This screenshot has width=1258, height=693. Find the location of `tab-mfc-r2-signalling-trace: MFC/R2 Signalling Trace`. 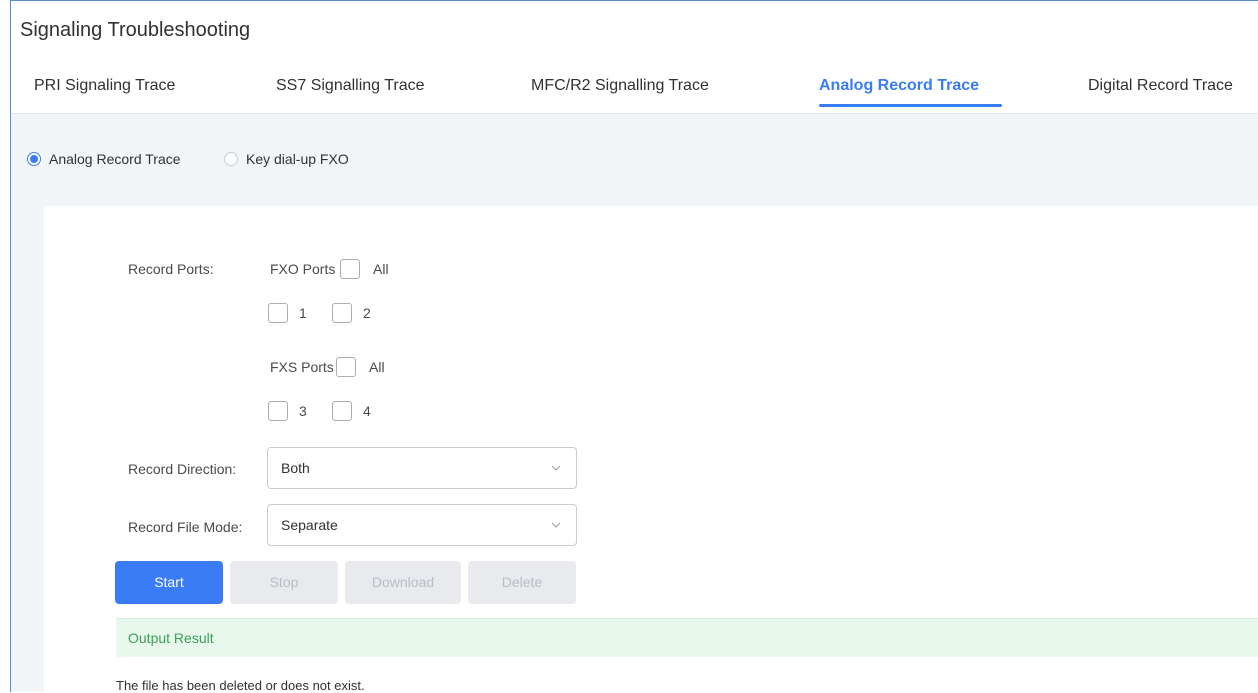

tab-mfc-r2-signalling-trace: MFC/R2 Signalling Trace is located at coordinates (620, 86).